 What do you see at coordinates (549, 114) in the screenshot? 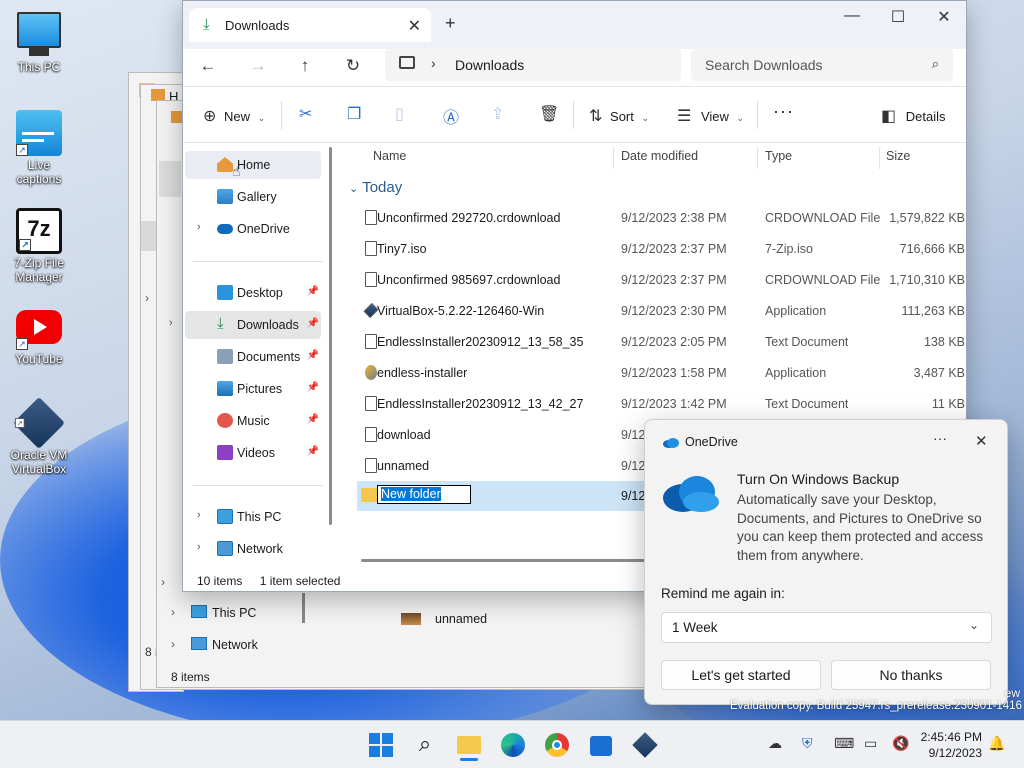
I see `delete-button: 🗑` at bounding box center [549, 114].